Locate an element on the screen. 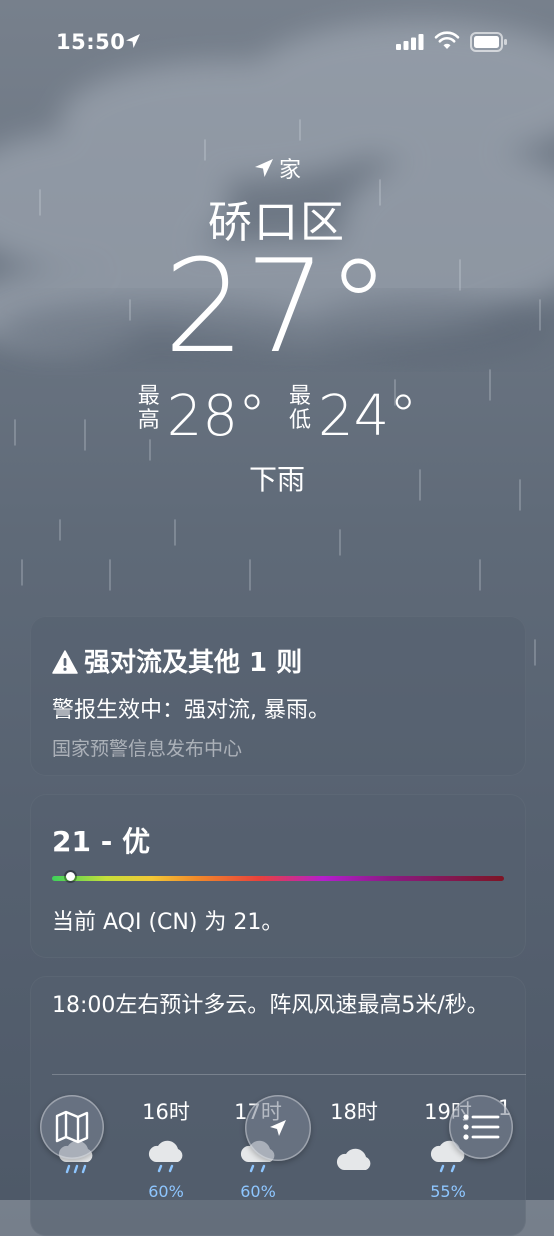 The image size is (554, 1236). hour-label: 18时 is located at coordinates (354, 1112).